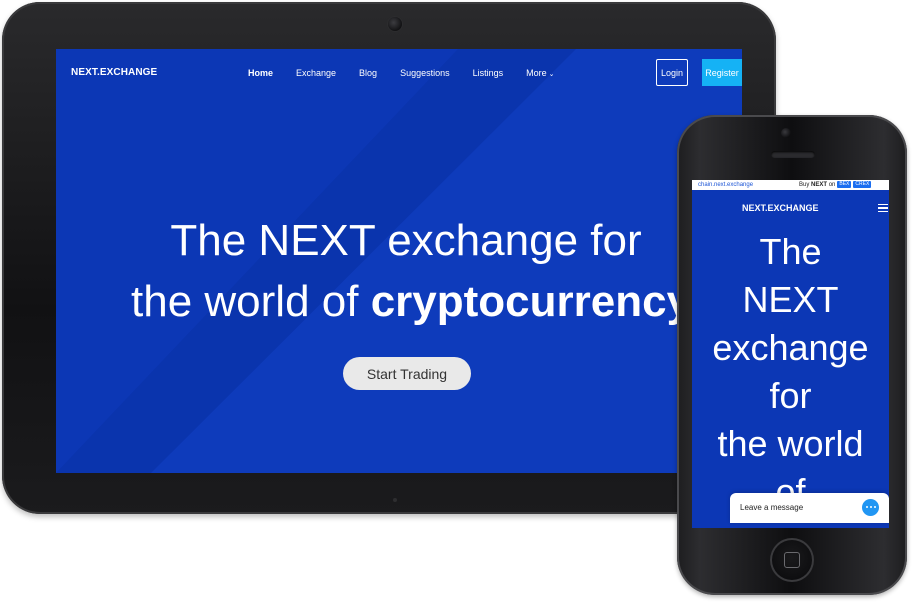 Image resolution: width=915 pixels, height=604 pixels. What do you see at coordinates (407, 373) in the screenshot?
I see `start-trading-button: Start Trading` at bounding box center [407, 373].